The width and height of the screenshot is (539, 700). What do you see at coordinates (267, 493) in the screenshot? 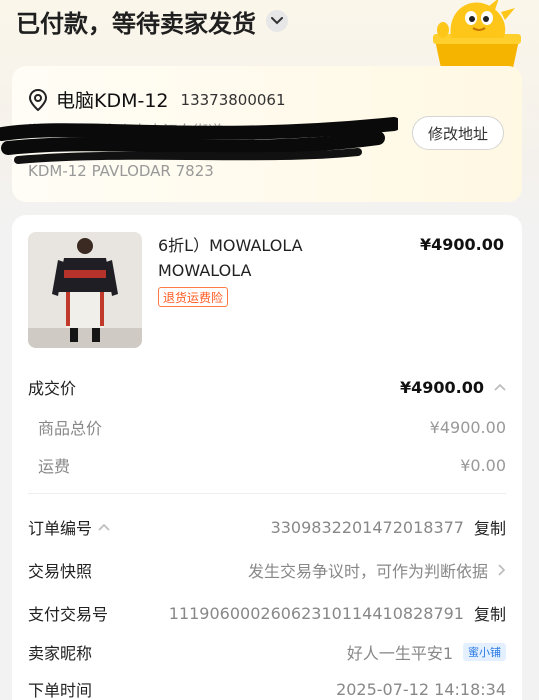
I see `section-divider` at bounding box center [267, 493].